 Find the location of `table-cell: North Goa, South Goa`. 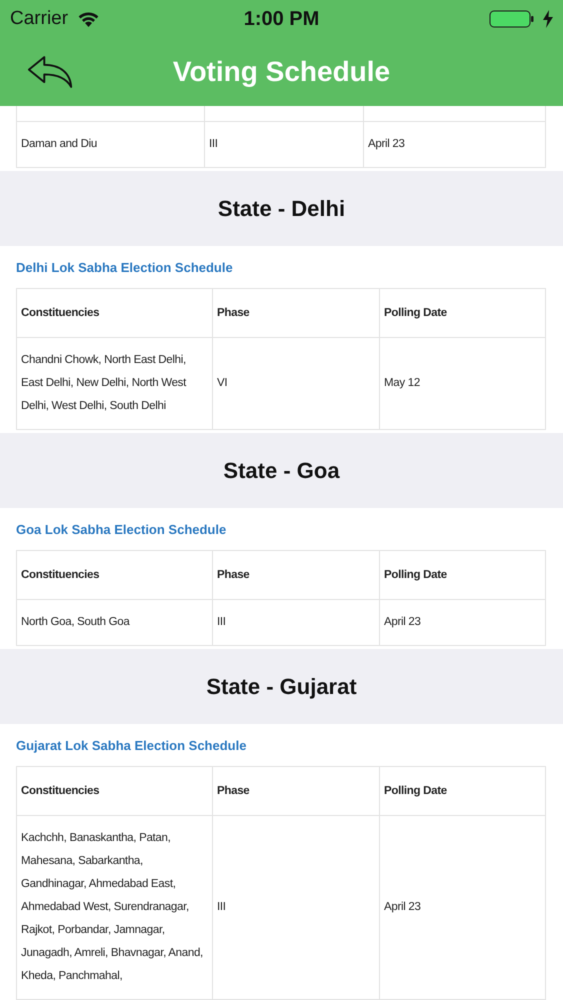

table-cell: North Goa, South Goa is located at coordinates (114, 623).